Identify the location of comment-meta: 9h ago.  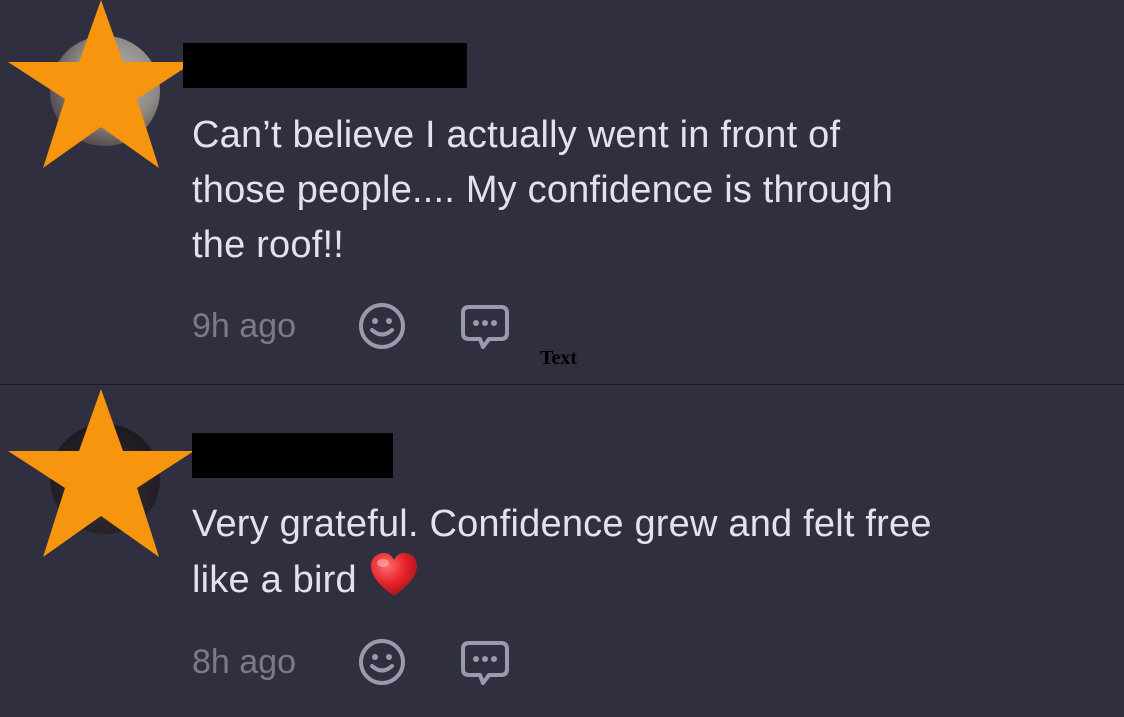
(351, 326).